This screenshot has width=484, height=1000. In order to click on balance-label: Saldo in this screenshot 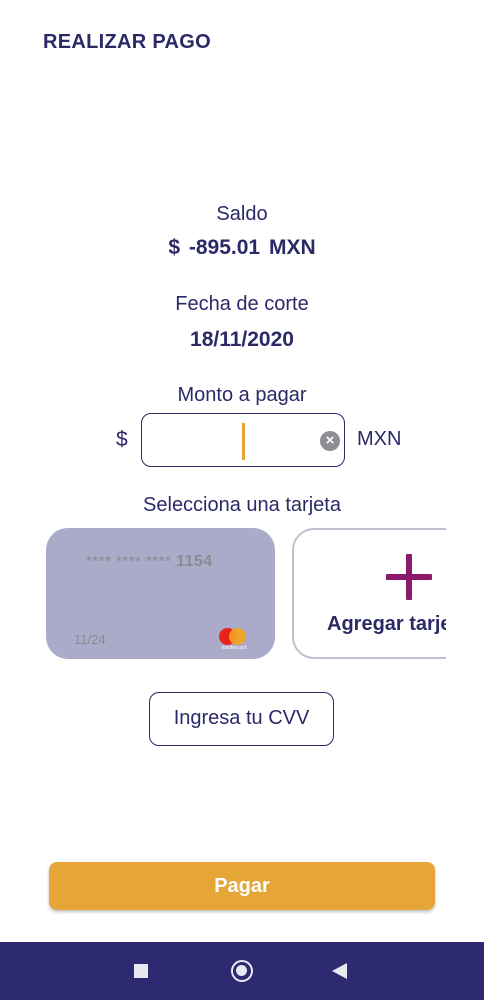, I will do `click(242, 214)`.